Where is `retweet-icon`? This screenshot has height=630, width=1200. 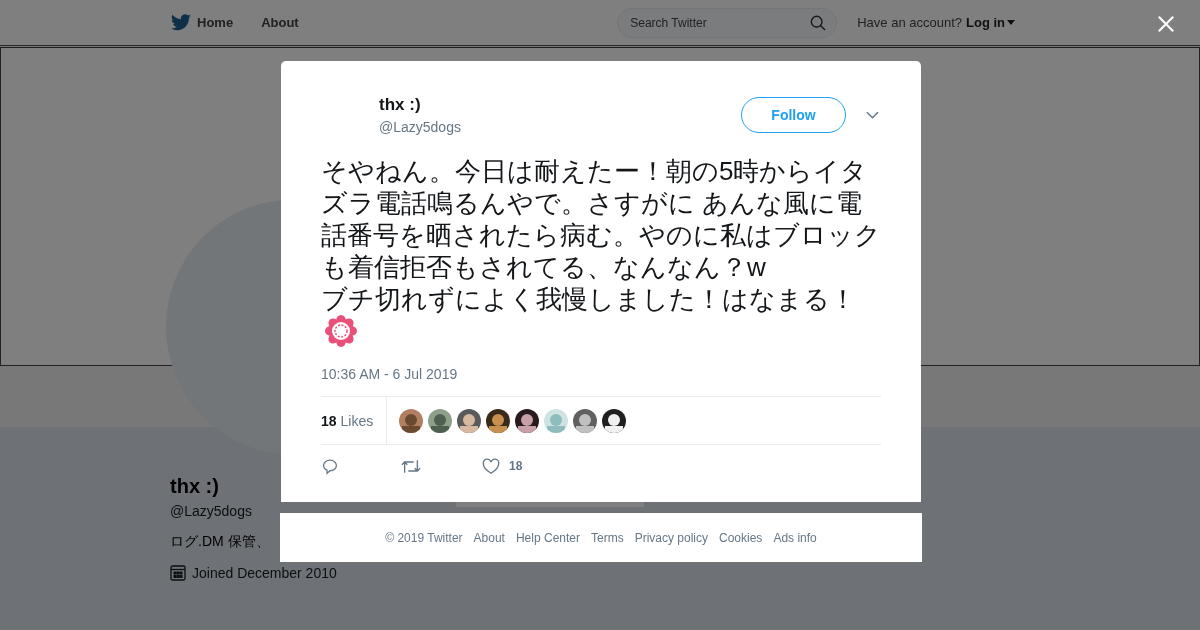
retweet-icon is located at coordinates (411, 466).